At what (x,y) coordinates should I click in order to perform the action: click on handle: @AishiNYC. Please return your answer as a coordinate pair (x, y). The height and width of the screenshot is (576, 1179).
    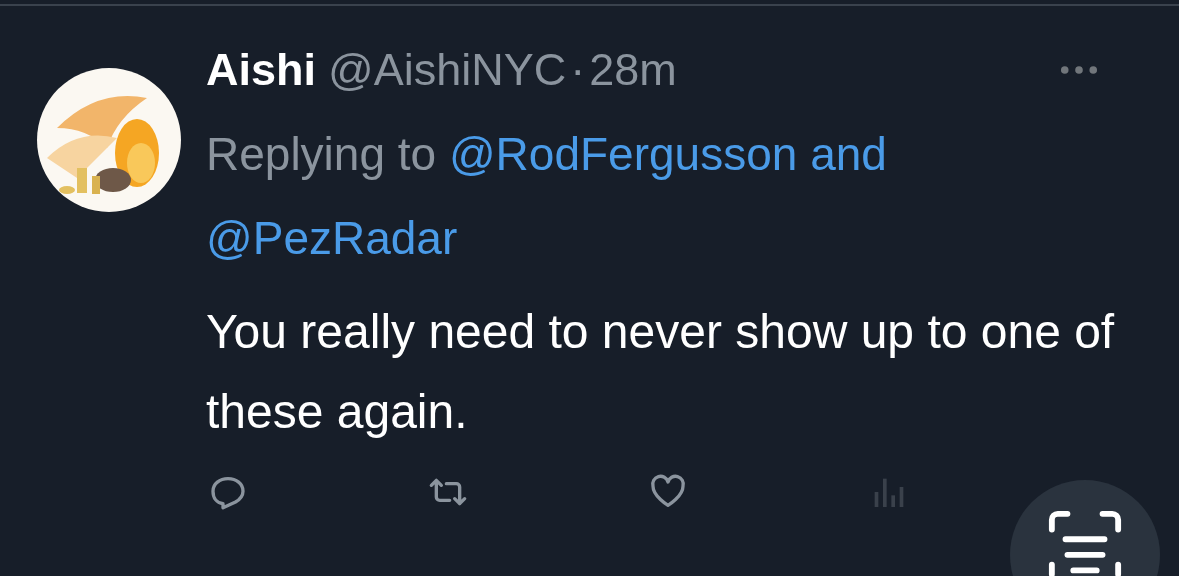
    Looking at the image, I should click on (447, 70).